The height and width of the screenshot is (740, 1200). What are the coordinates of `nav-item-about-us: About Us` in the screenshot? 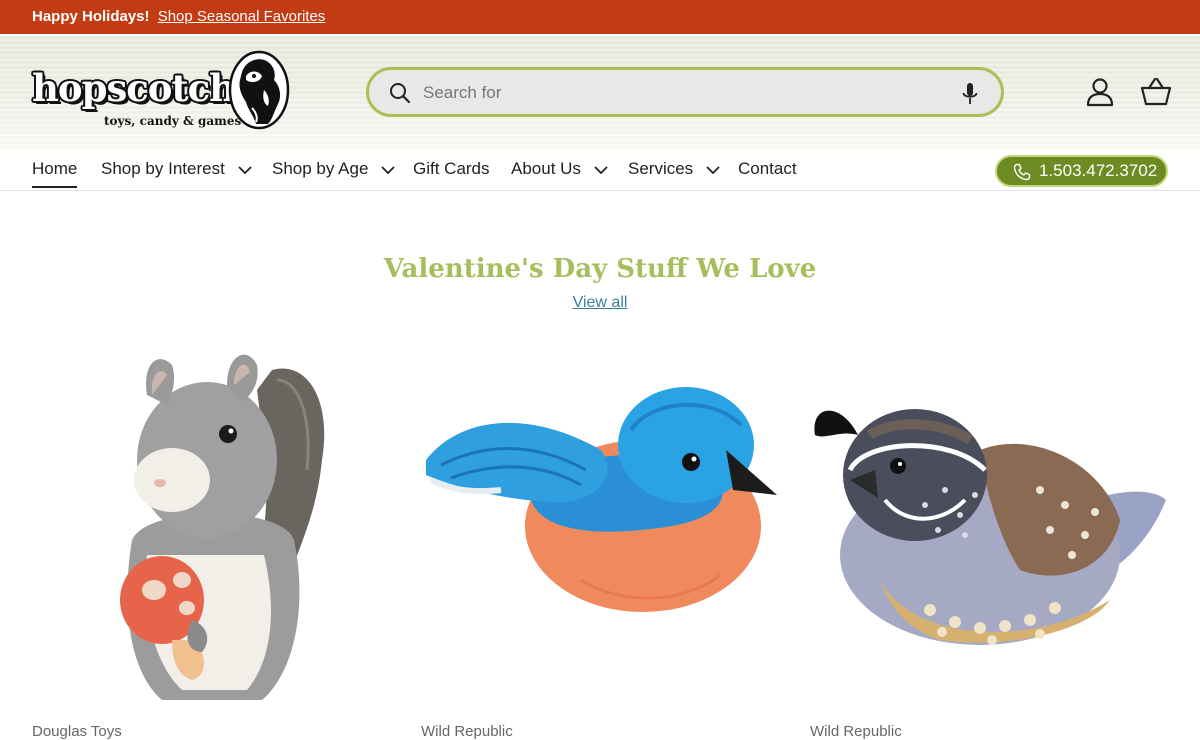 It's located at (559, 173).